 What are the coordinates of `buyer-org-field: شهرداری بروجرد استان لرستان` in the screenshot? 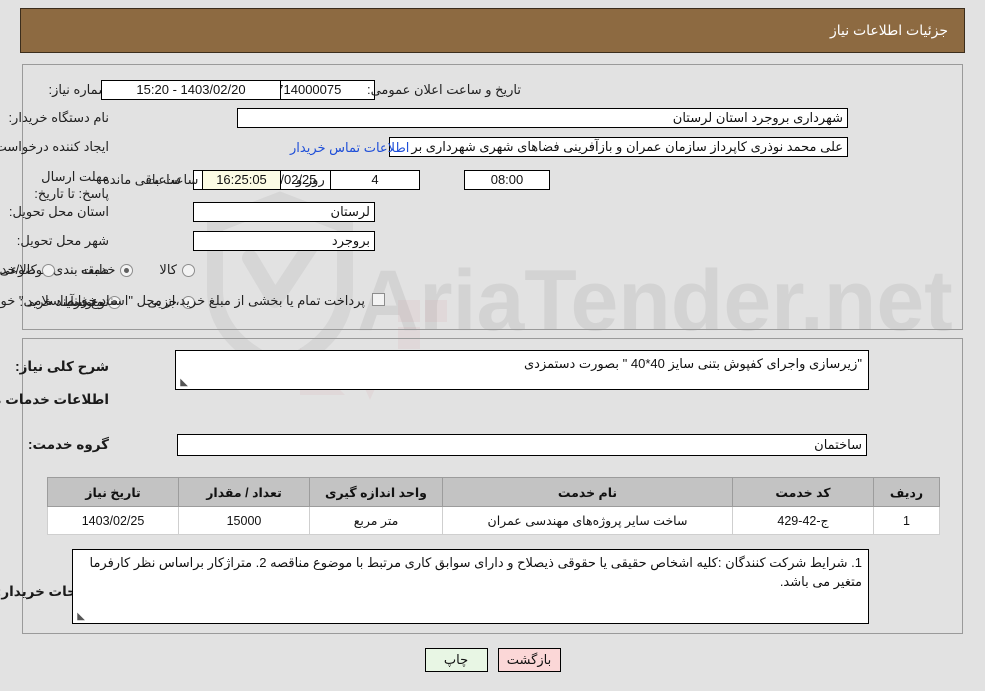 It's located at (542, 118).